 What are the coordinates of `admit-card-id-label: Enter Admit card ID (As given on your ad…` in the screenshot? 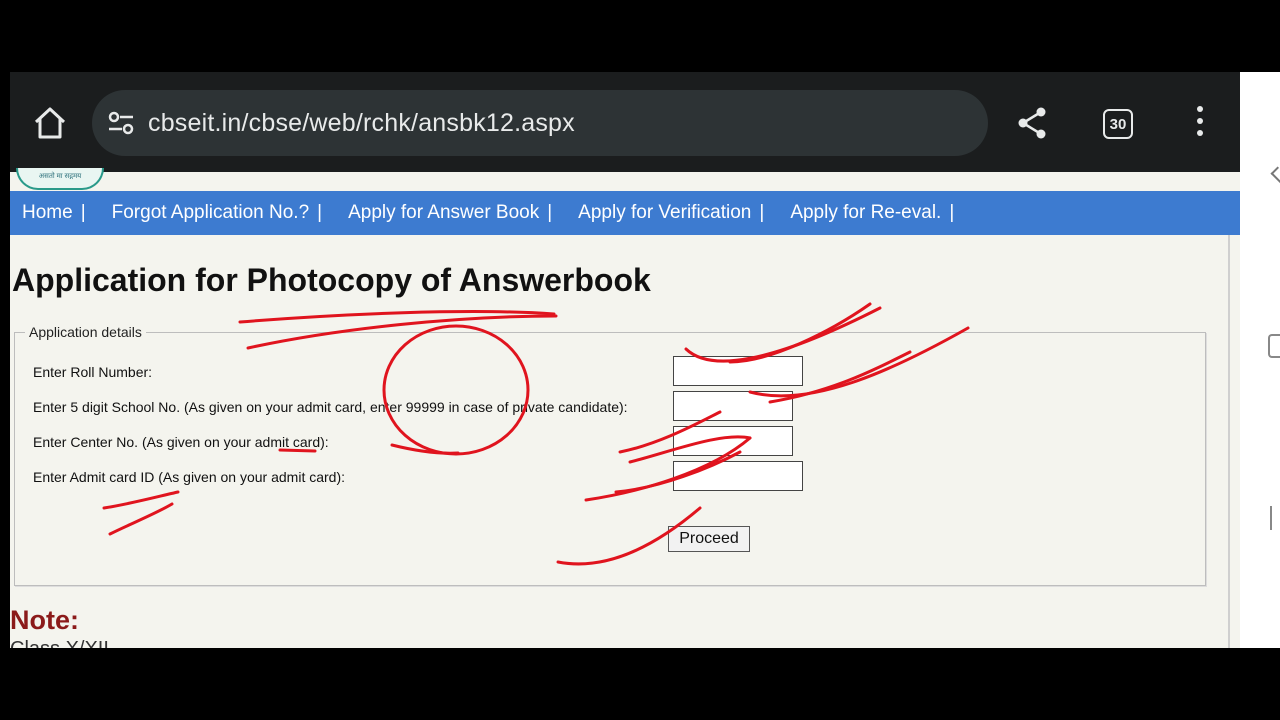 It's located at (189, 477).